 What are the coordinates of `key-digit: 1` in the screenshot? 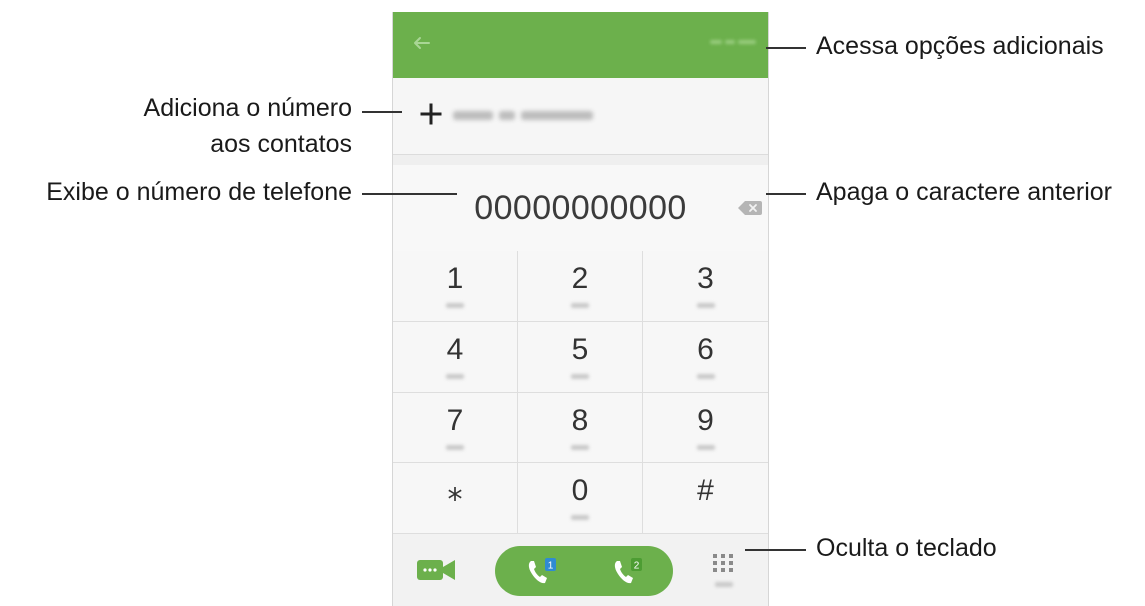 It's located at (455, 278).